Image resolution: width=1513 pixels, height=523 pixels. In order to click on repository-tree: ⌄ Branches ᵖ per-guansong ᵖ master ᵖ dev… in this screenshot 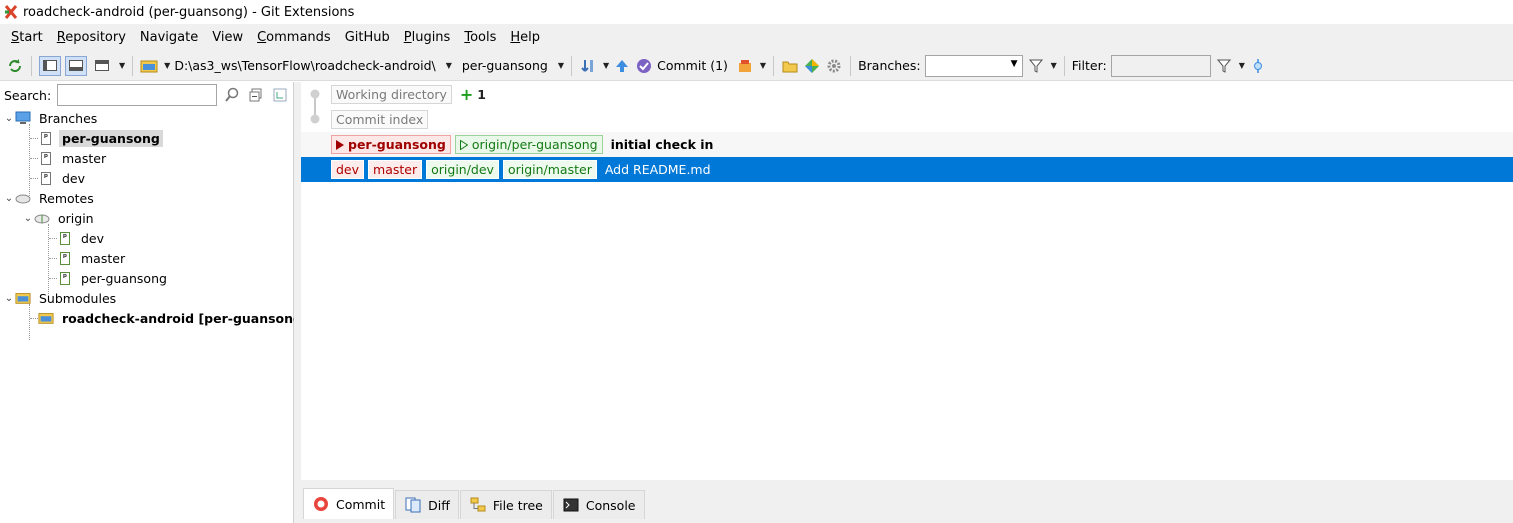, I will do `click(154, 224)`.